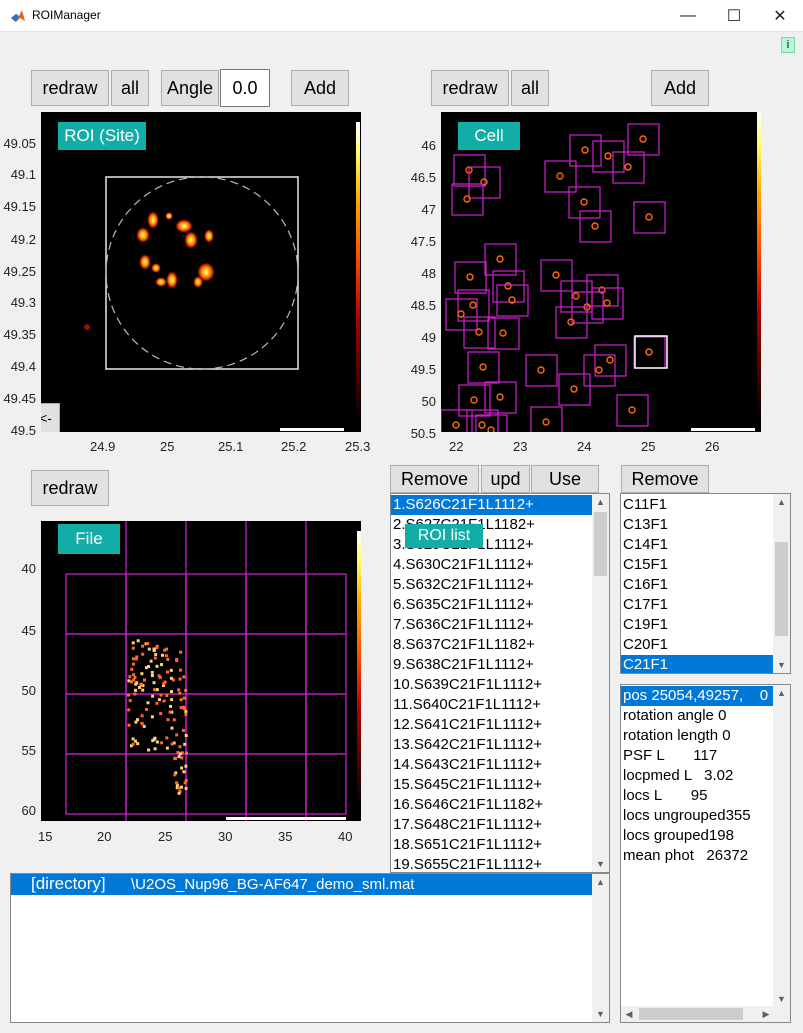 The height and width of the screenshot is (1033, 803). I want to click on roi-list-item: 13.S642C21F1L1112+, so click(491, 745).